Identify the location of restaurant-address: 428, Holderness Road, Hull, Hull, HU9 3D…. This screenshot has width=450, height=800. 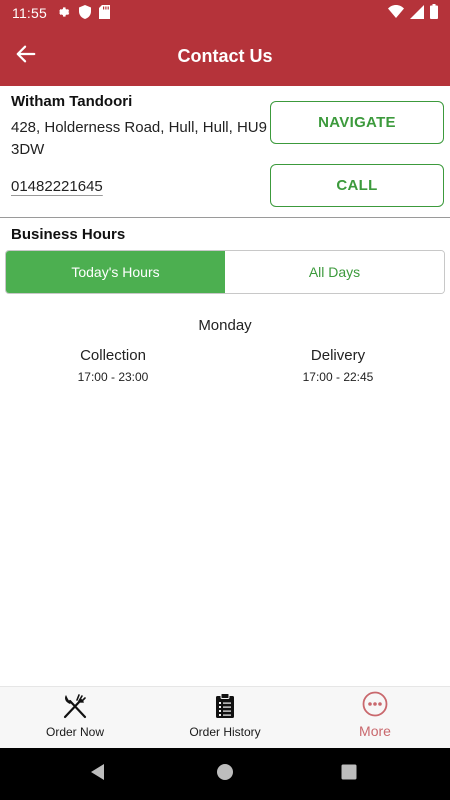
(139, 138).